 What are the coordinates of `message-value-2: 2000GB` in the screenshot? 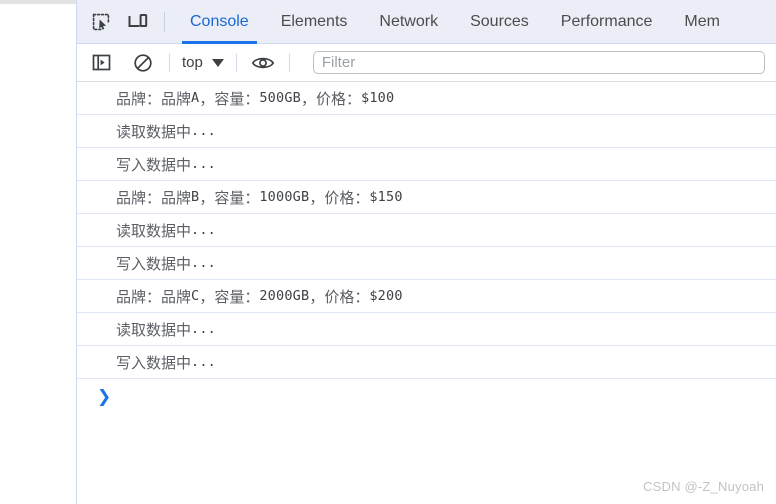 It's located at (284, 296).